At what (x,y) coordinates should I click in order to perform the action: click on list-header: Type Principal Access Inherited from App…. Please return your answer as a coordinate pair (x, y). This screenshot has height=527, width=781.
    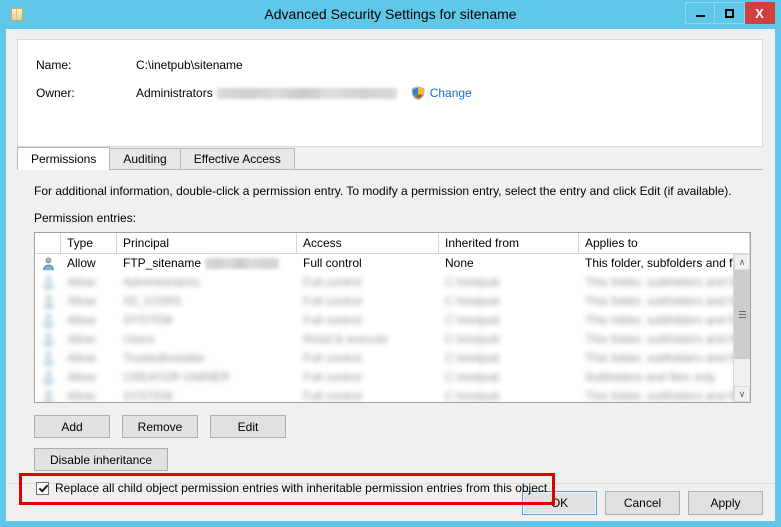
    Looking at the image, I should click on (392, 243).